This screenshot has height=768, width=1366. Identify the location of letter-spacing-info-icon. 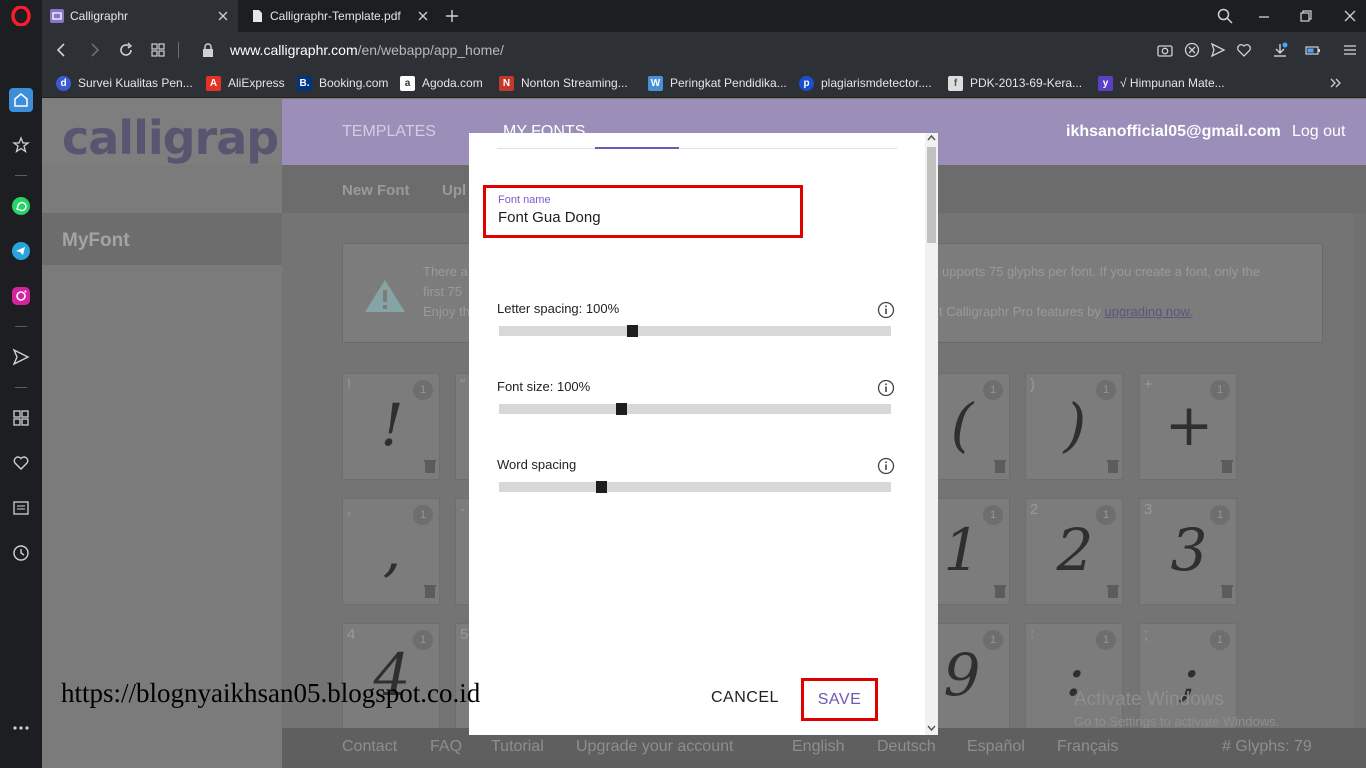
(886, 310).